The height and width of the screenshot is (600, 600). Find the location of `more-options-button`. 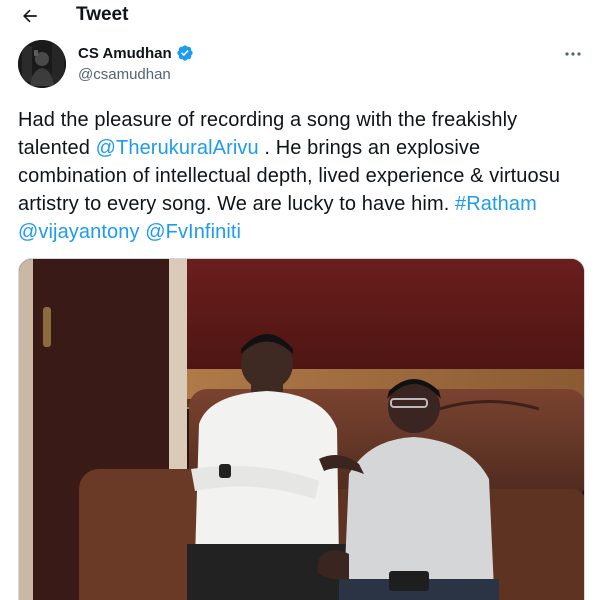

more-options-button is located at coordinates (573, 54).